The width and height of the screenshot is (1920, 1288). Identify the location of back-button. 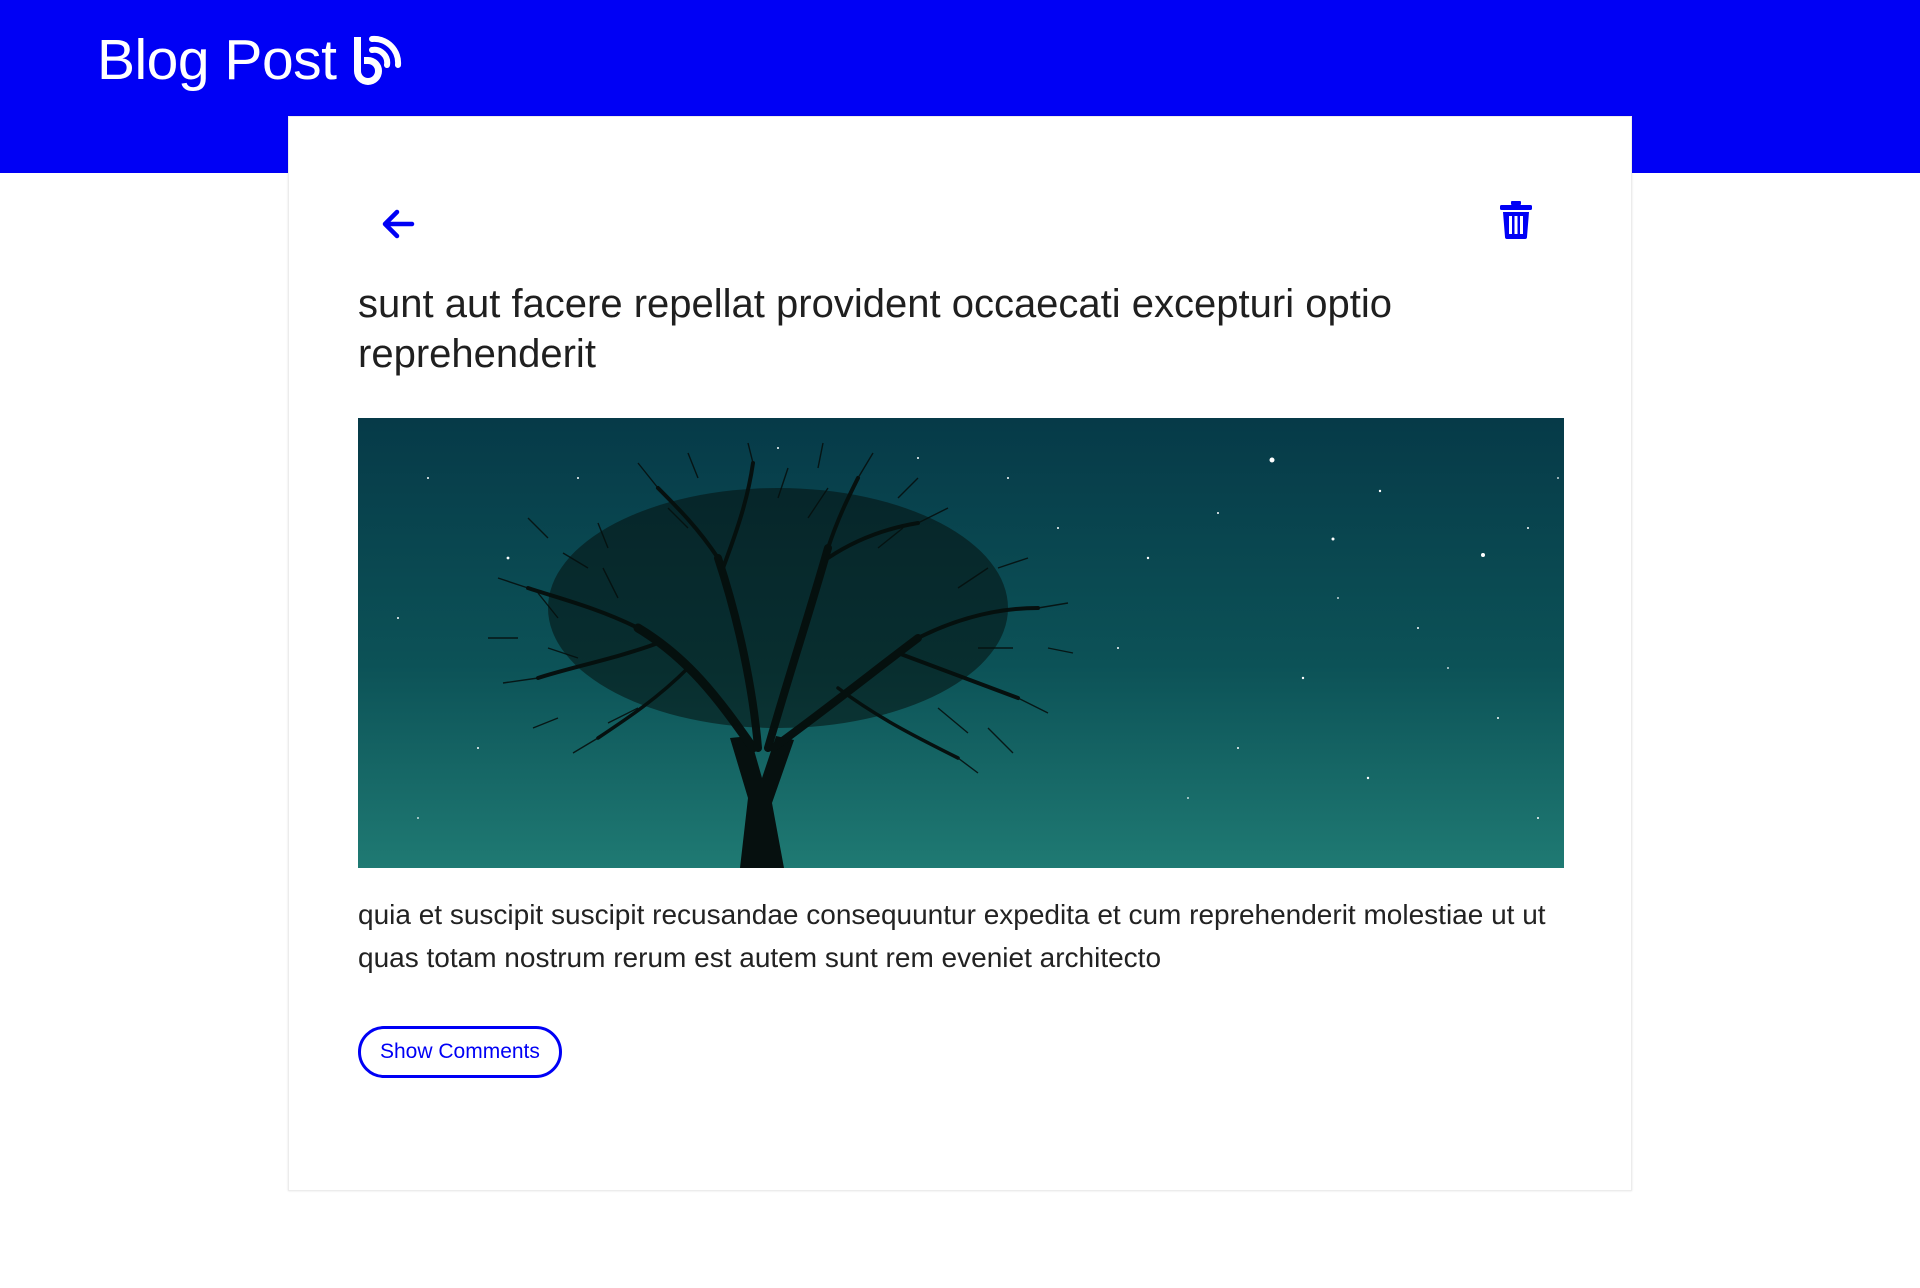
(398, 226).